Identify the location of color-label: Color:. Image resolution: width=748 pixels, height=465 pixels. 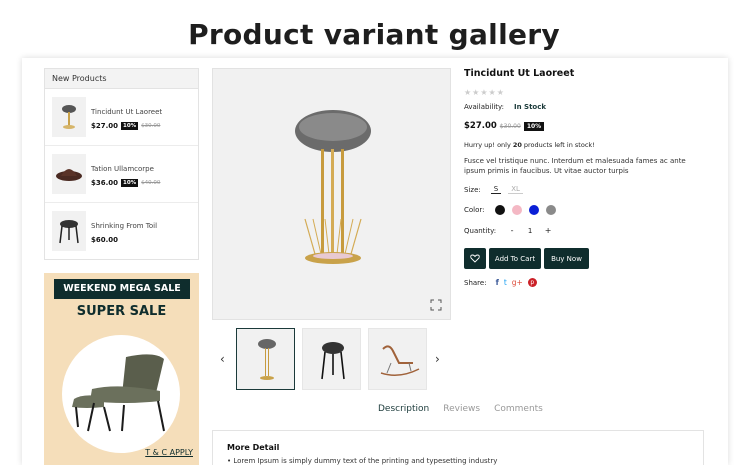
(474, 210).